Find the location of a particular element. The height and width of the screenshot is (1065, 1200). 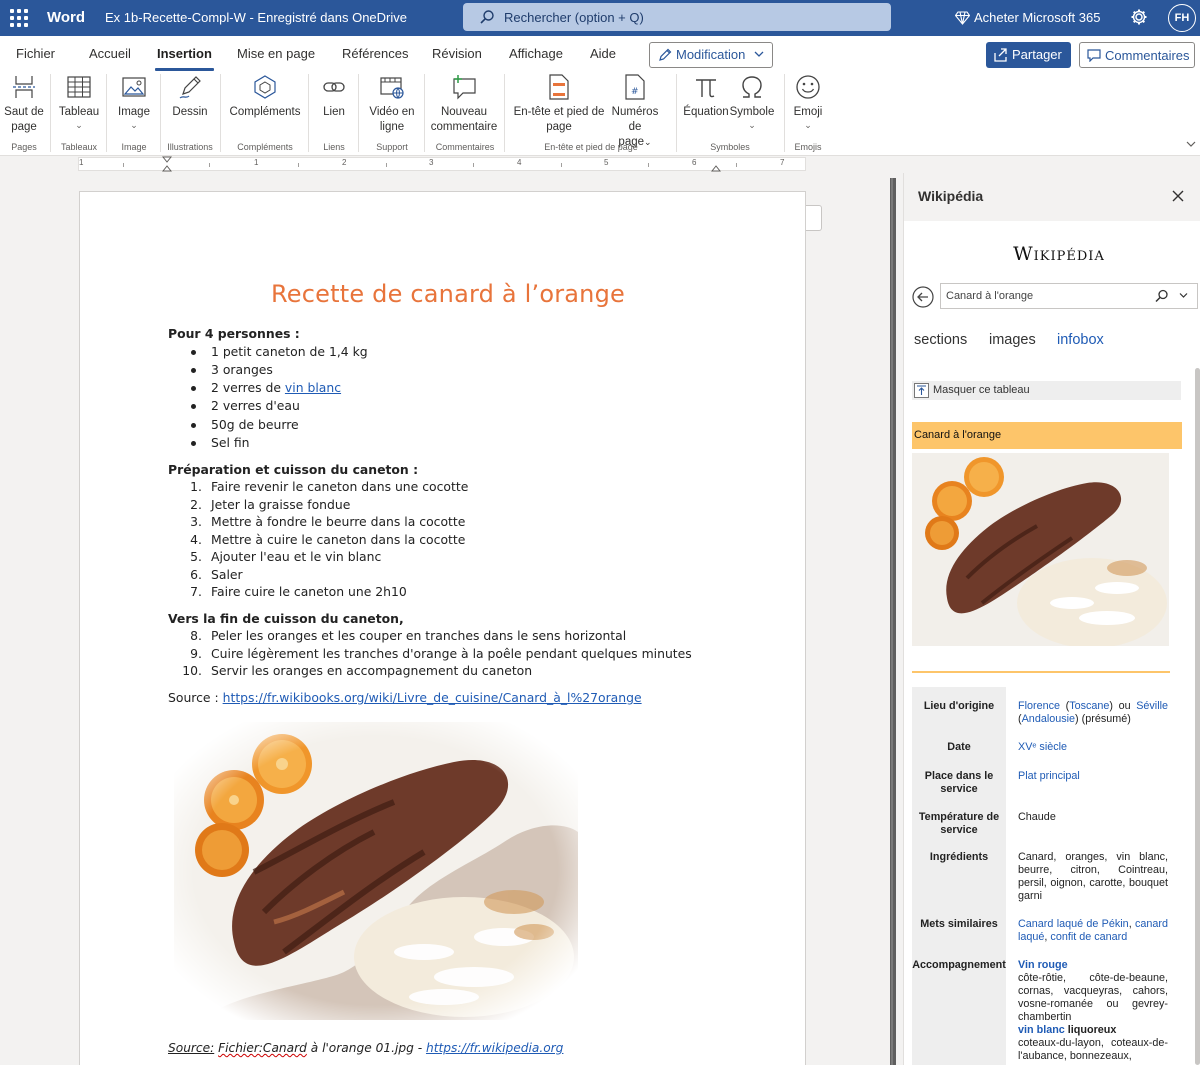

tab-revision: Révision is located at coordinates (457, 53).